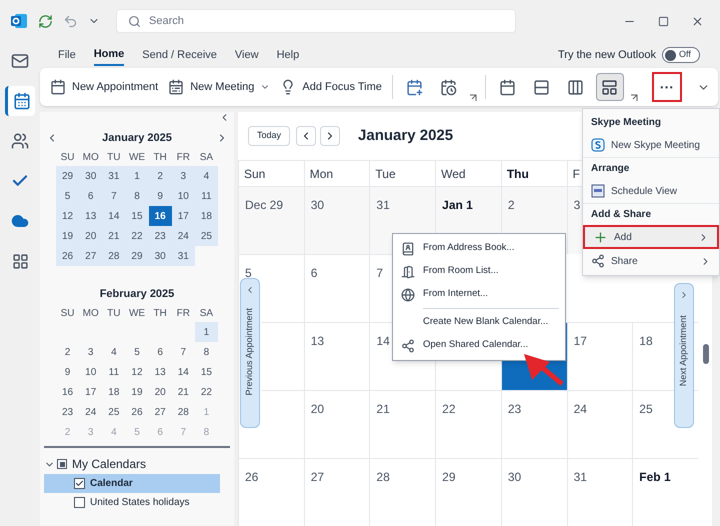 Image resolution: width=720 pixels, height=526 pixels. What do you see at coordinates (45, 21) in the screenshot?
I see `sync-icon` at bounding box center [45, 21].